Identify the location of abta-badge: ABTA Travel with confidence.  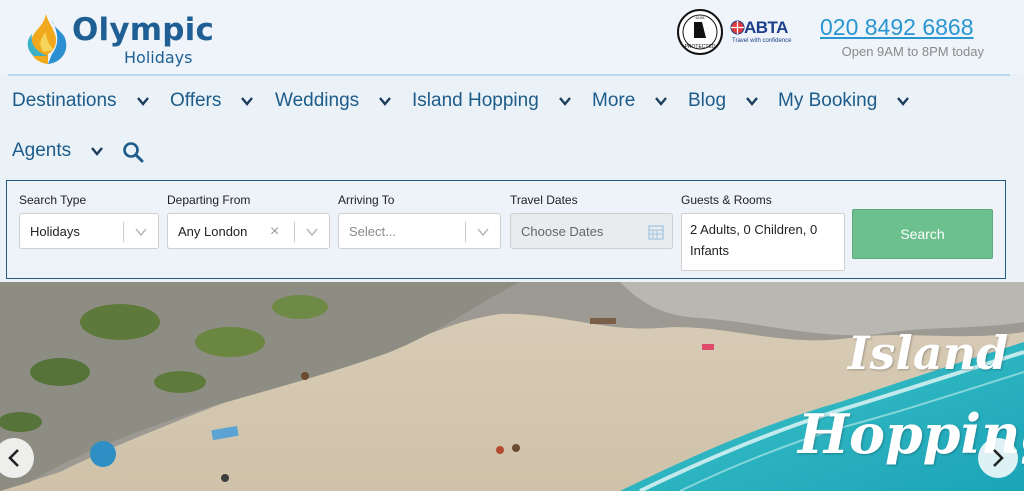
(765, 33).